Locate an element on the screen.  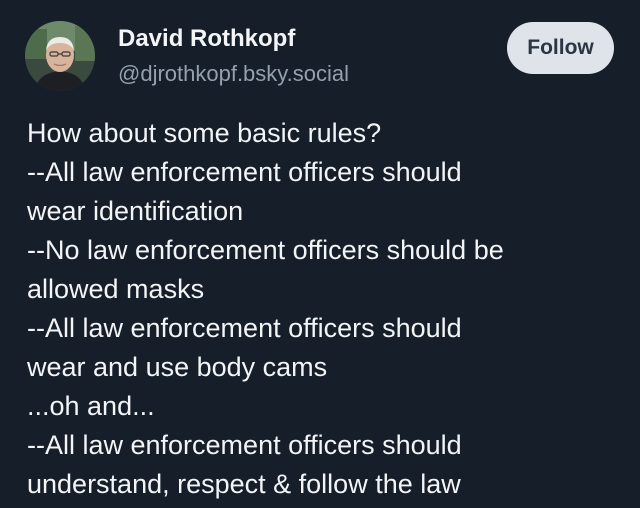
post-line: How about some basic rules? is located at coordinates (204, 133).